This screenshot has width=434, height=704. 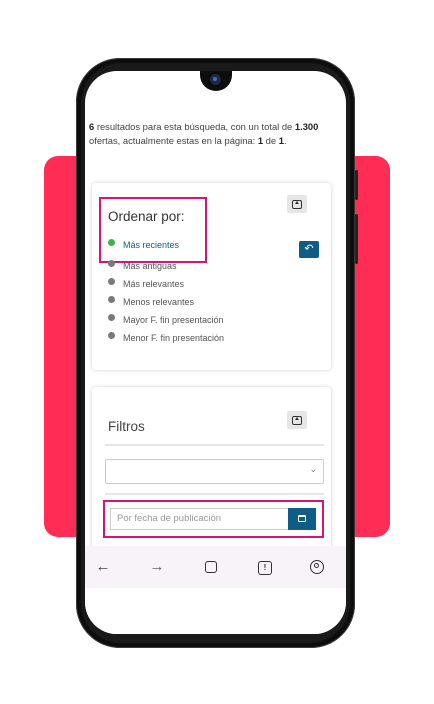 I want to click on power-button, so click(x=356, y=239).